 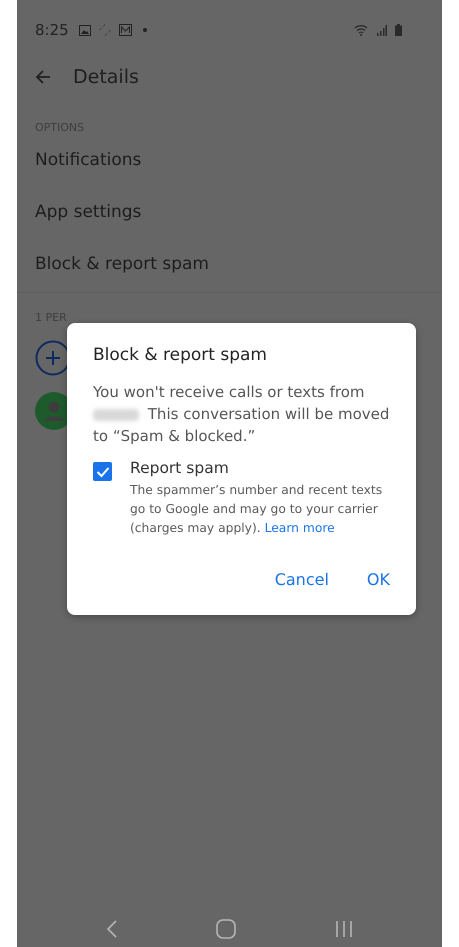 What do you see at coordinates (180, 355) in the screenshot?
I see `dialog-title: Block & report spam` at bounding box center [180, 355].